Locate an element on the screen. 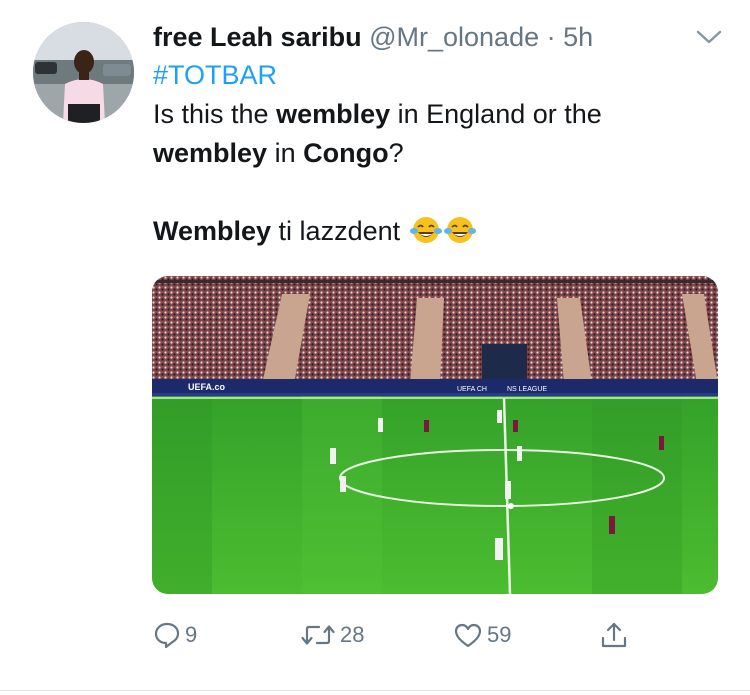 The width and height of the screenshot is (750, 695). retweet-icon is located at coordinates (318, 635).